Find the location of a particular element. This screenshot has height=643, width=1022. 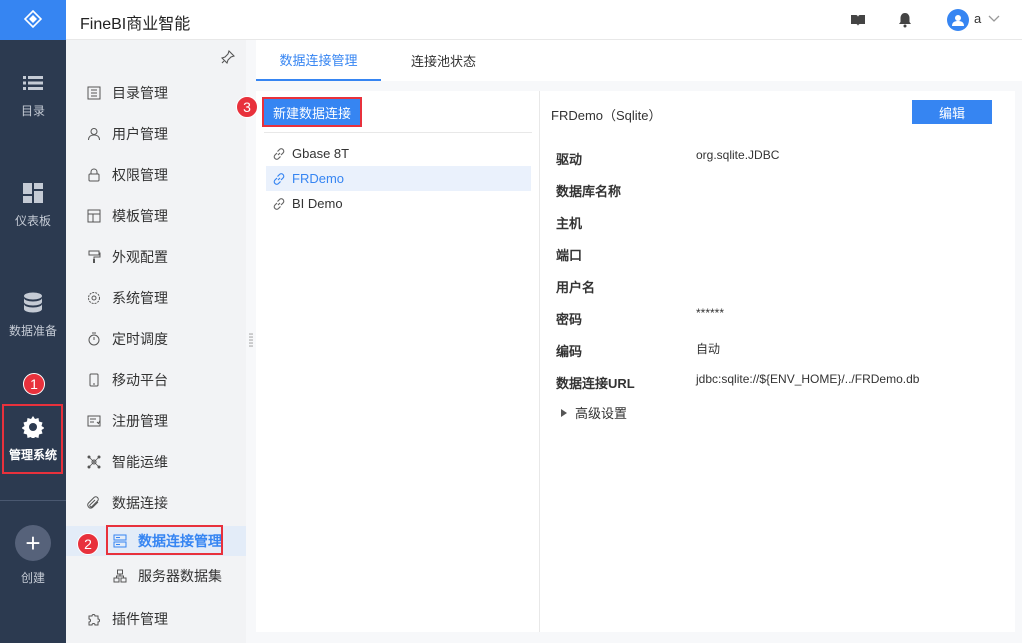

sidebar-item-permissions: 权限管理 is located at coordinates (156, 175).